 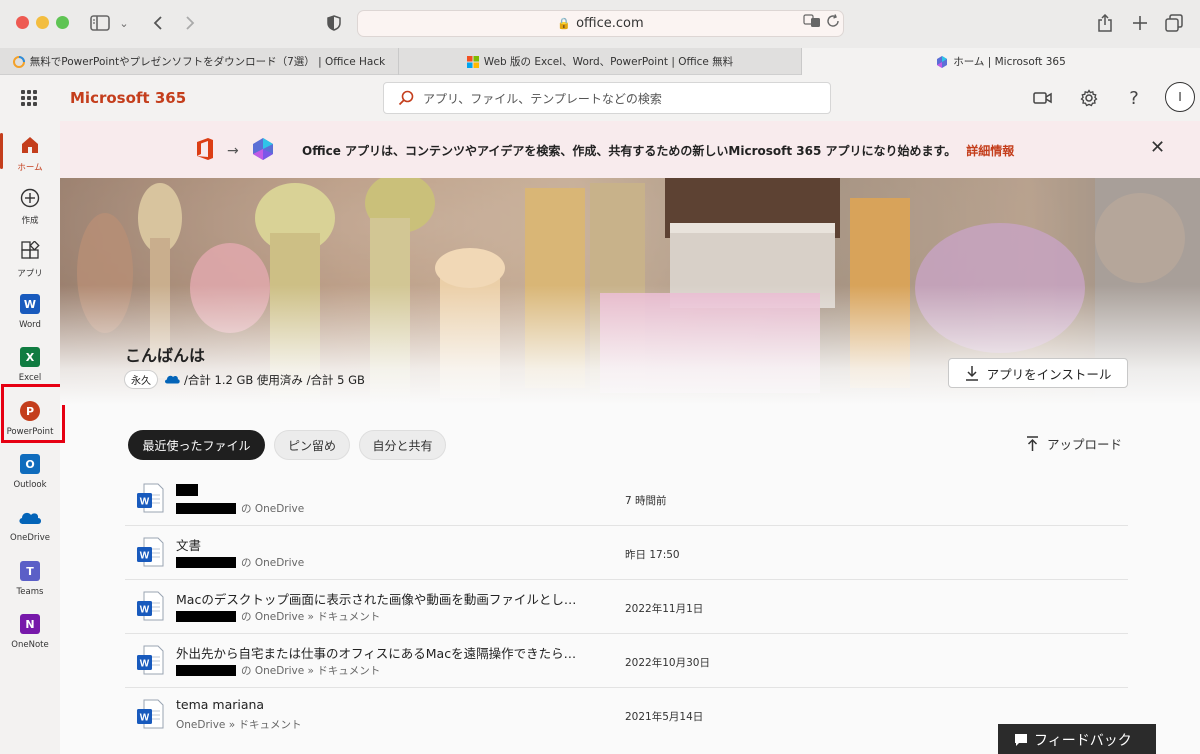 I want to click on file-date: 2022年10月30日, so click(x=667, y=663).